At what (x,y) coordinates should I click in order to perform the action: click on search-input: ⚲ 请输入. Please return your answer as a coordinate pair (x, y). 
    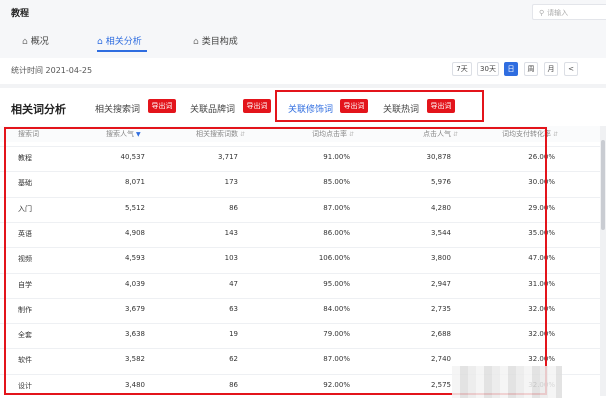
    Looking at the image, I should click on (569, 12).